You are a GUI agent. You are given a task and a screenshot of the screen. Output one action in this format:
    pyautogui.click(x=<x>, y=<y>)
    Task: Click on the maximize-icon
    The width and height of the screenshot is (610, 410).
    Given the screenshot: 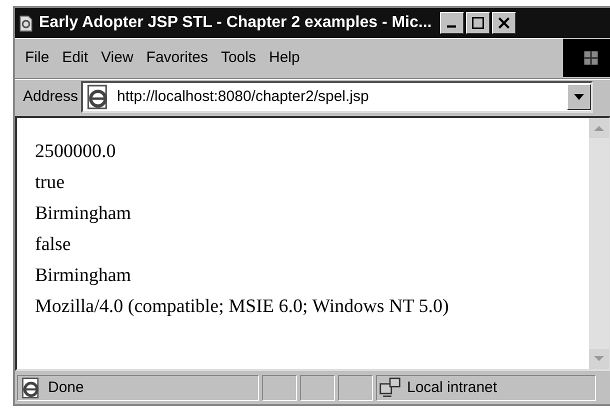 What is the action you would take?
    pyautogui.click(x=478, y=22)
    